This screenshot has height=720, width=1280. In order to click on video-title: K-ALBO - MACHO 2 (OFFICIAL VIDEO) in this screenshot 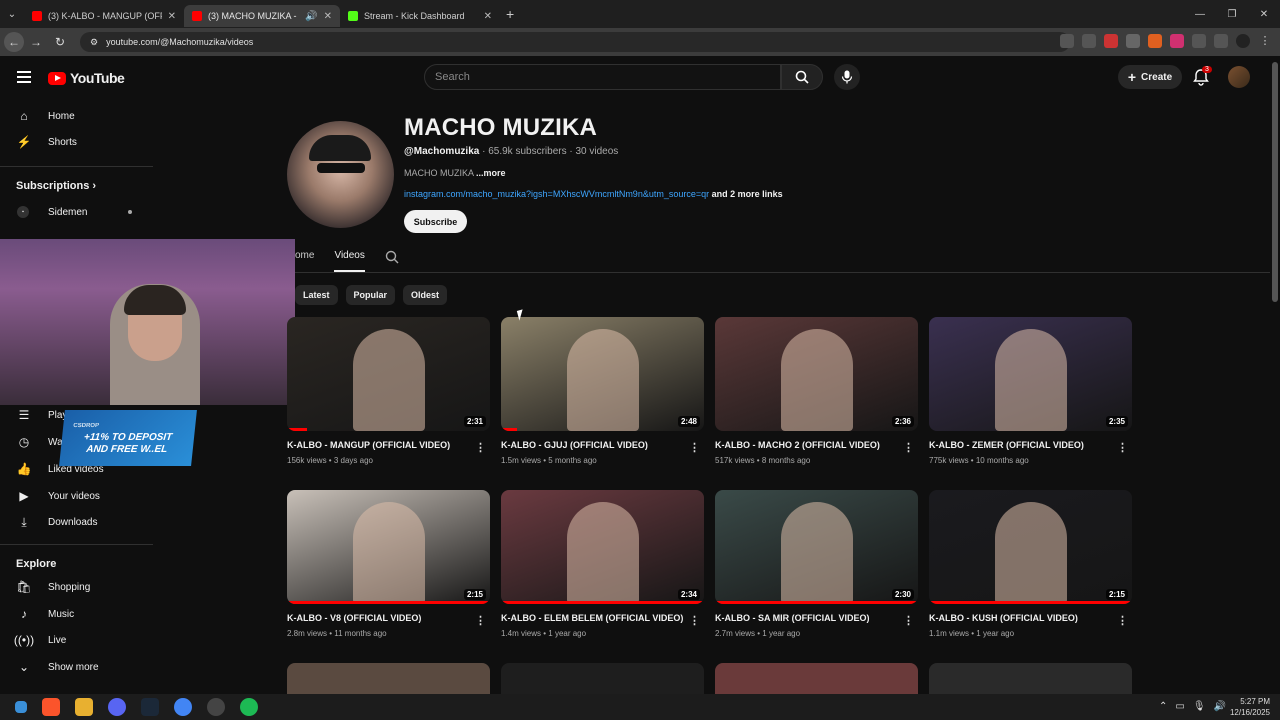, I will do `click(816, 445)`.